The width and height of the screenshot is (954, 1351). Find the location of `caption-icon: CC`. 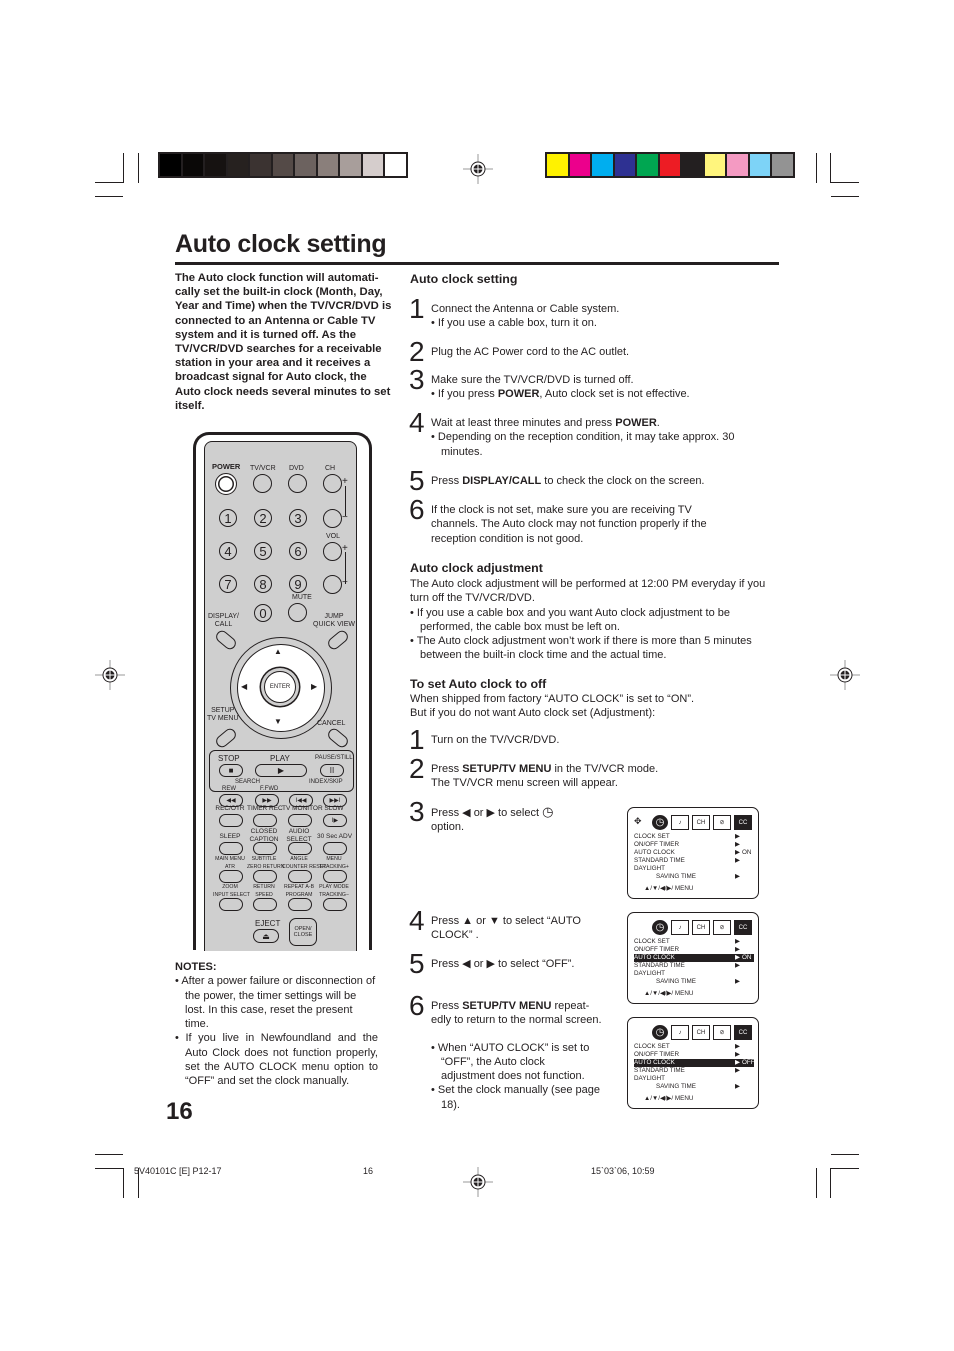

caption-icon: CC is located at coordinates (743, 1032).